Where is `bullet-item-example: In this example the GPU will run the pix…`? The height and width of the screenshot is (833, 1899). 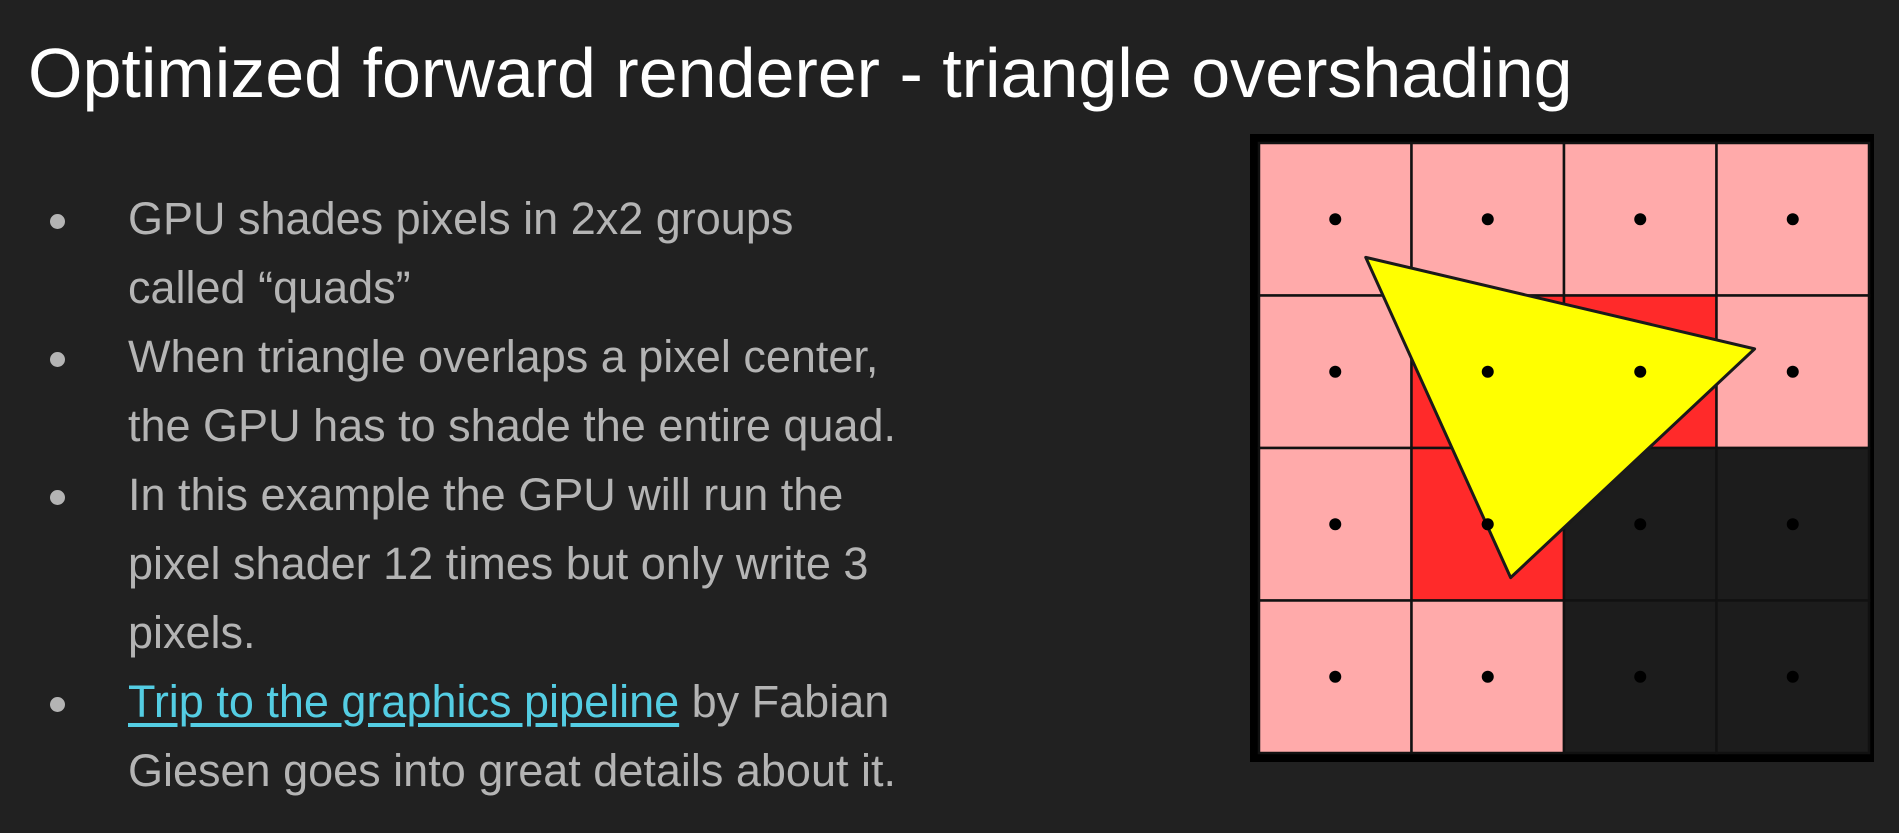 bullet-item-example: In this example the GPU will run the pix… is located at coordinates (530, 563).